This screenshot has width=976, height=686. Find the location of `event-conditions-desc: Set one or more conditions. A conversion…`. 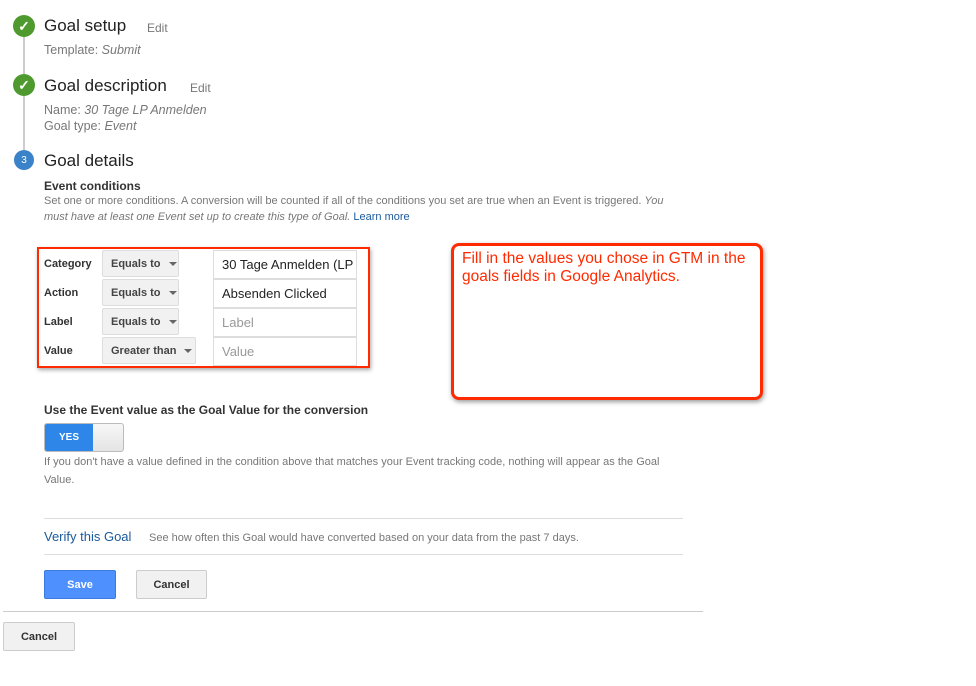

event-conditions-desc: Set one or more conditions. A conversion… is located at coordinates (359, 209).